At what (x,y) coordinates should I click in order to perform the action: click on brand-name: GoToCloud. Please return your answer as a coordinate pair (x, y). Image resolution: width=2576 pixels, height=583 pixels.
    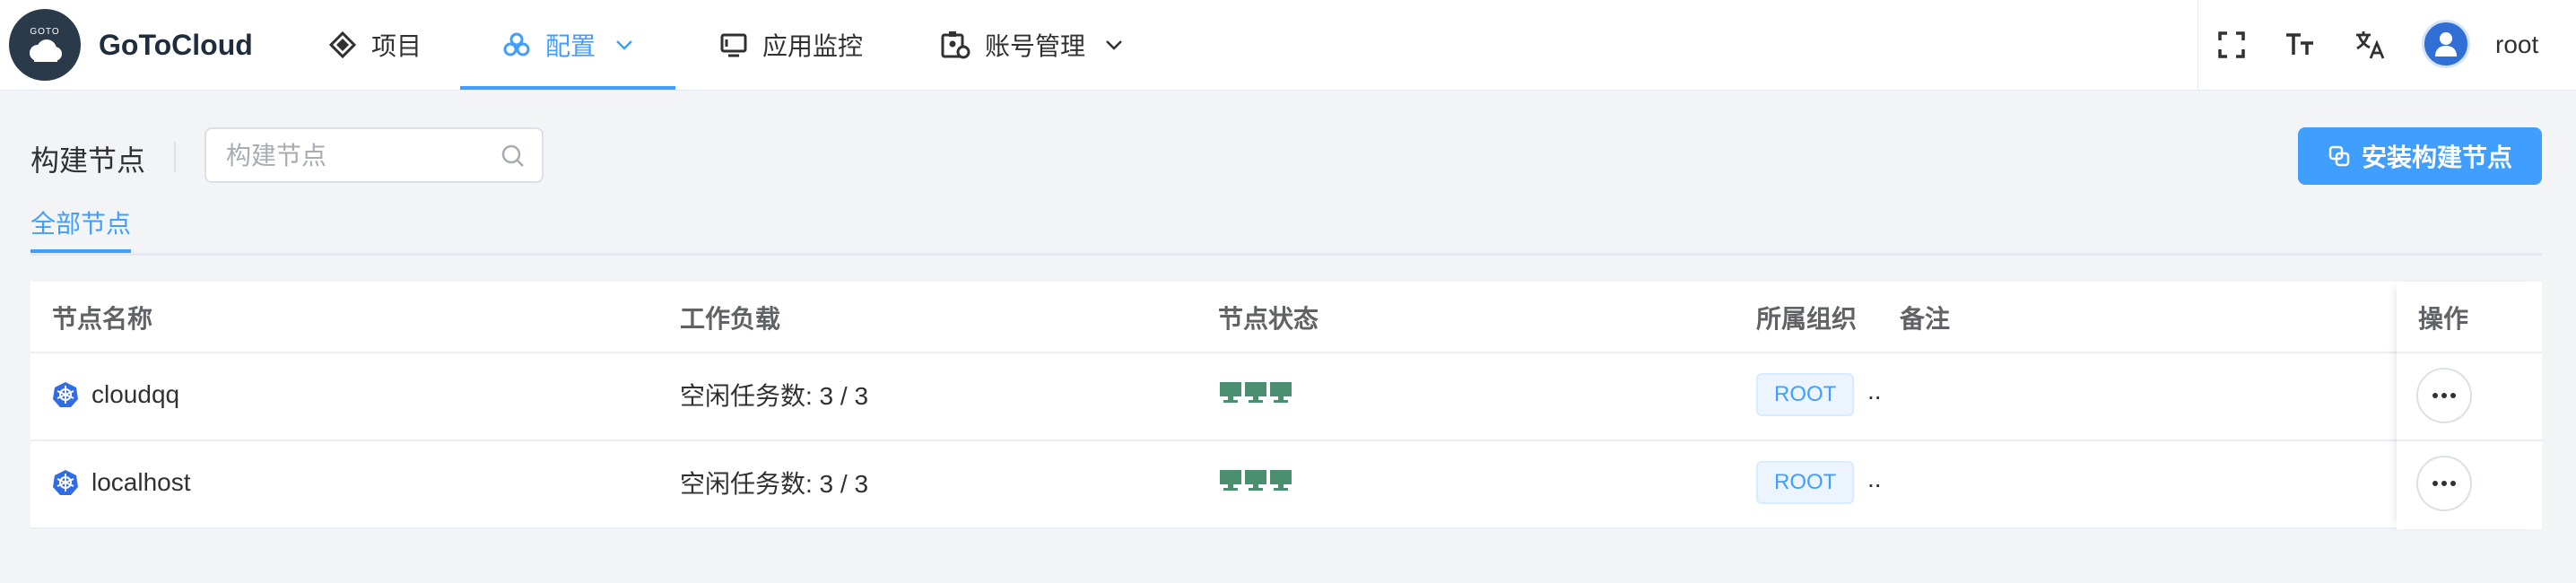
    Looking at the image, I should click on (176, 45).